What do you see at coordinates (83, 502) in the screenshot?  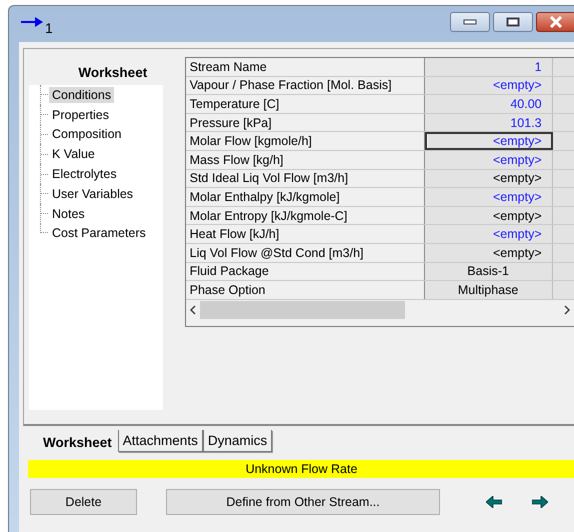 I see `delete-button: Delete` at bounding box center [83, 502].